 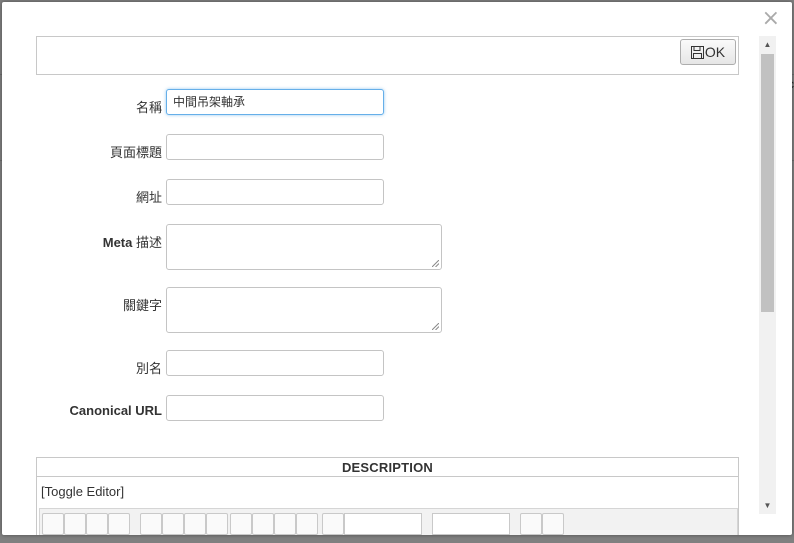 What do you see at coordinates (53, 524) in the screenshot?
I see `editor-source-button` at bounding box center [53, 524].